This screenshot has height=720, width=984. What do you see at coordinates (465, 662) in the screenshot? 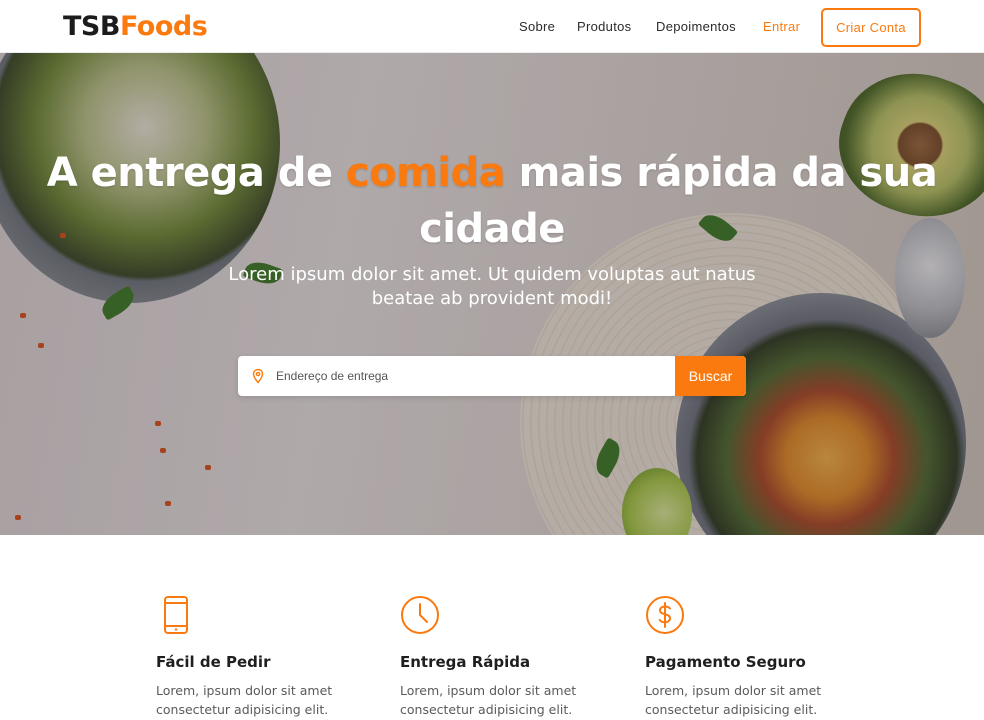
I see `feature-title: Entrega Rápida` at bounding box center [465, 662].